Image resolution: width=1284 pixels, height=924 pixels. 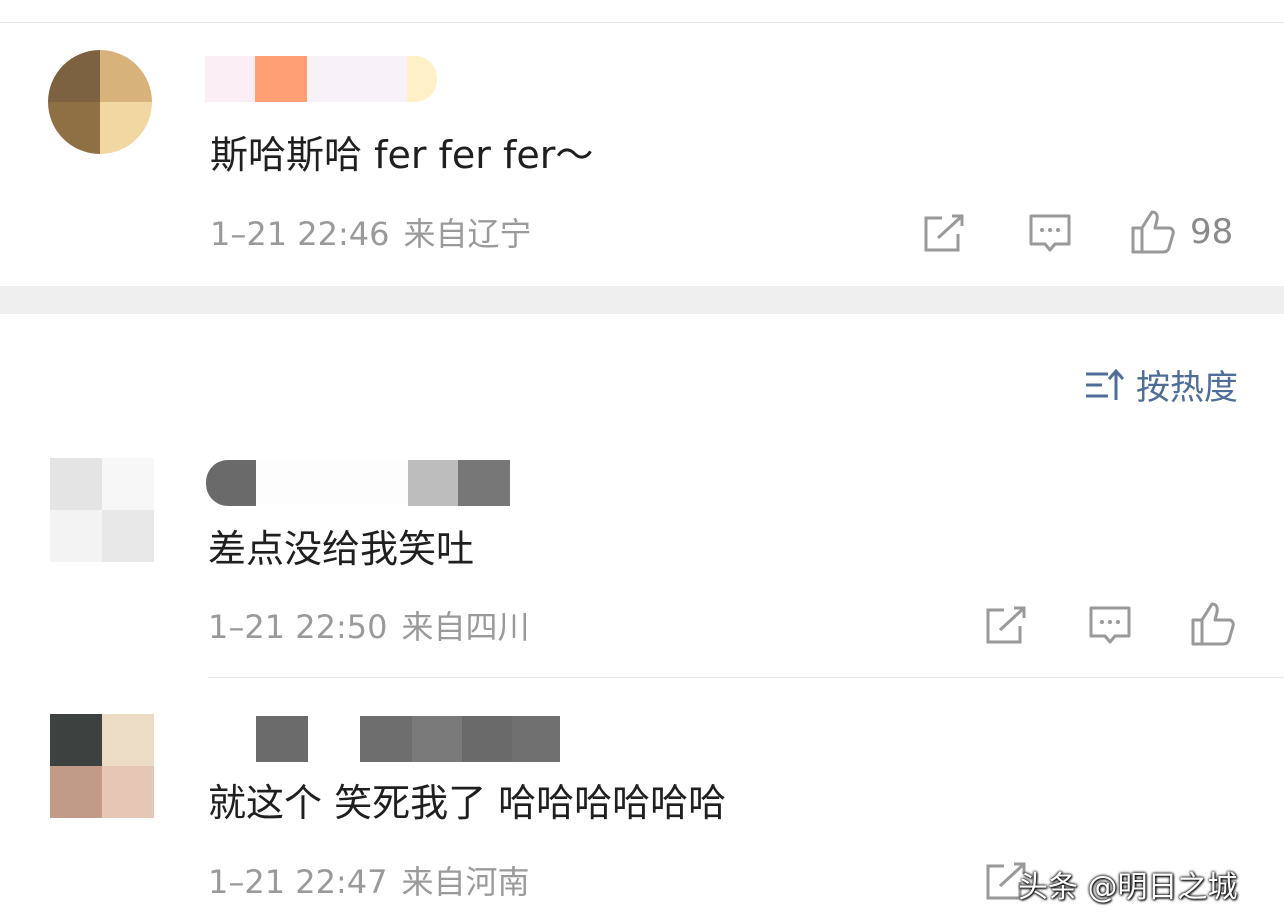 I want to click on sort-icon, so click(x=1105, y=384).